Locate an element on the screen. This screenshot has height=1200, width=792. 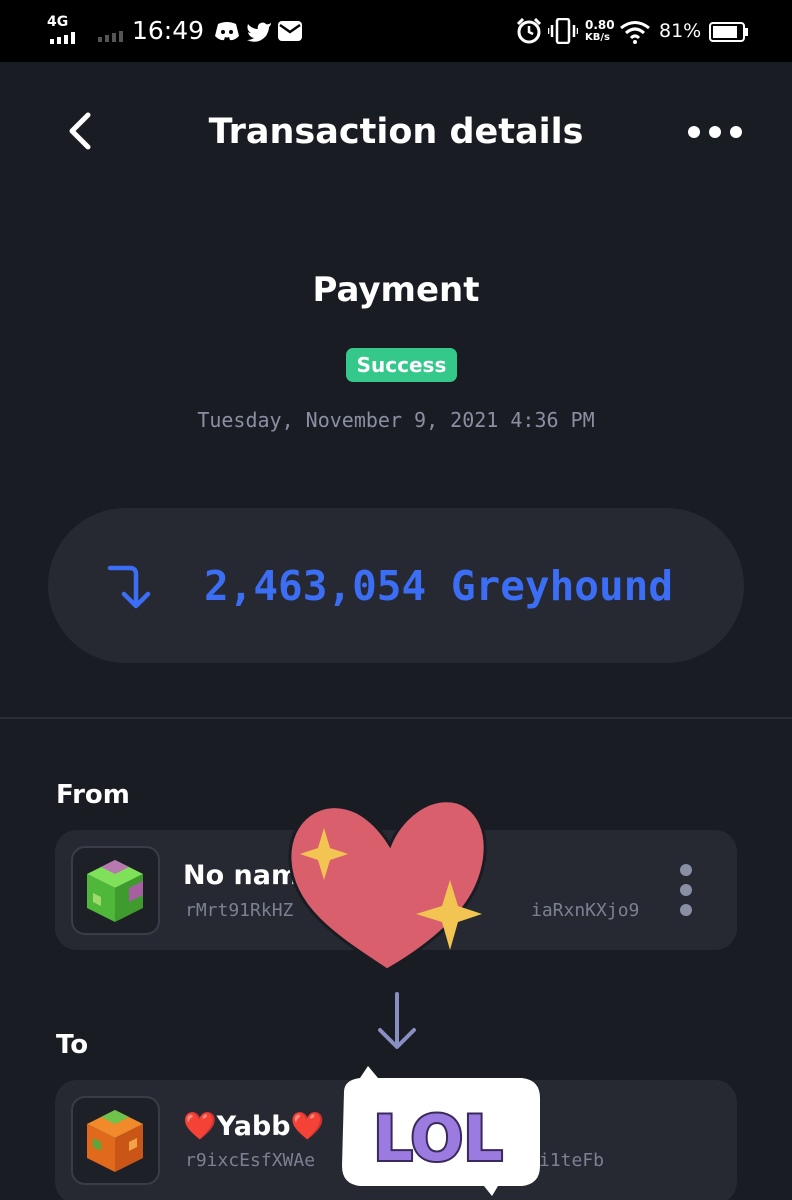
transaction-date: Tuesday, November 9, 2021 4:36 PM is located at coordinates (396, 420).